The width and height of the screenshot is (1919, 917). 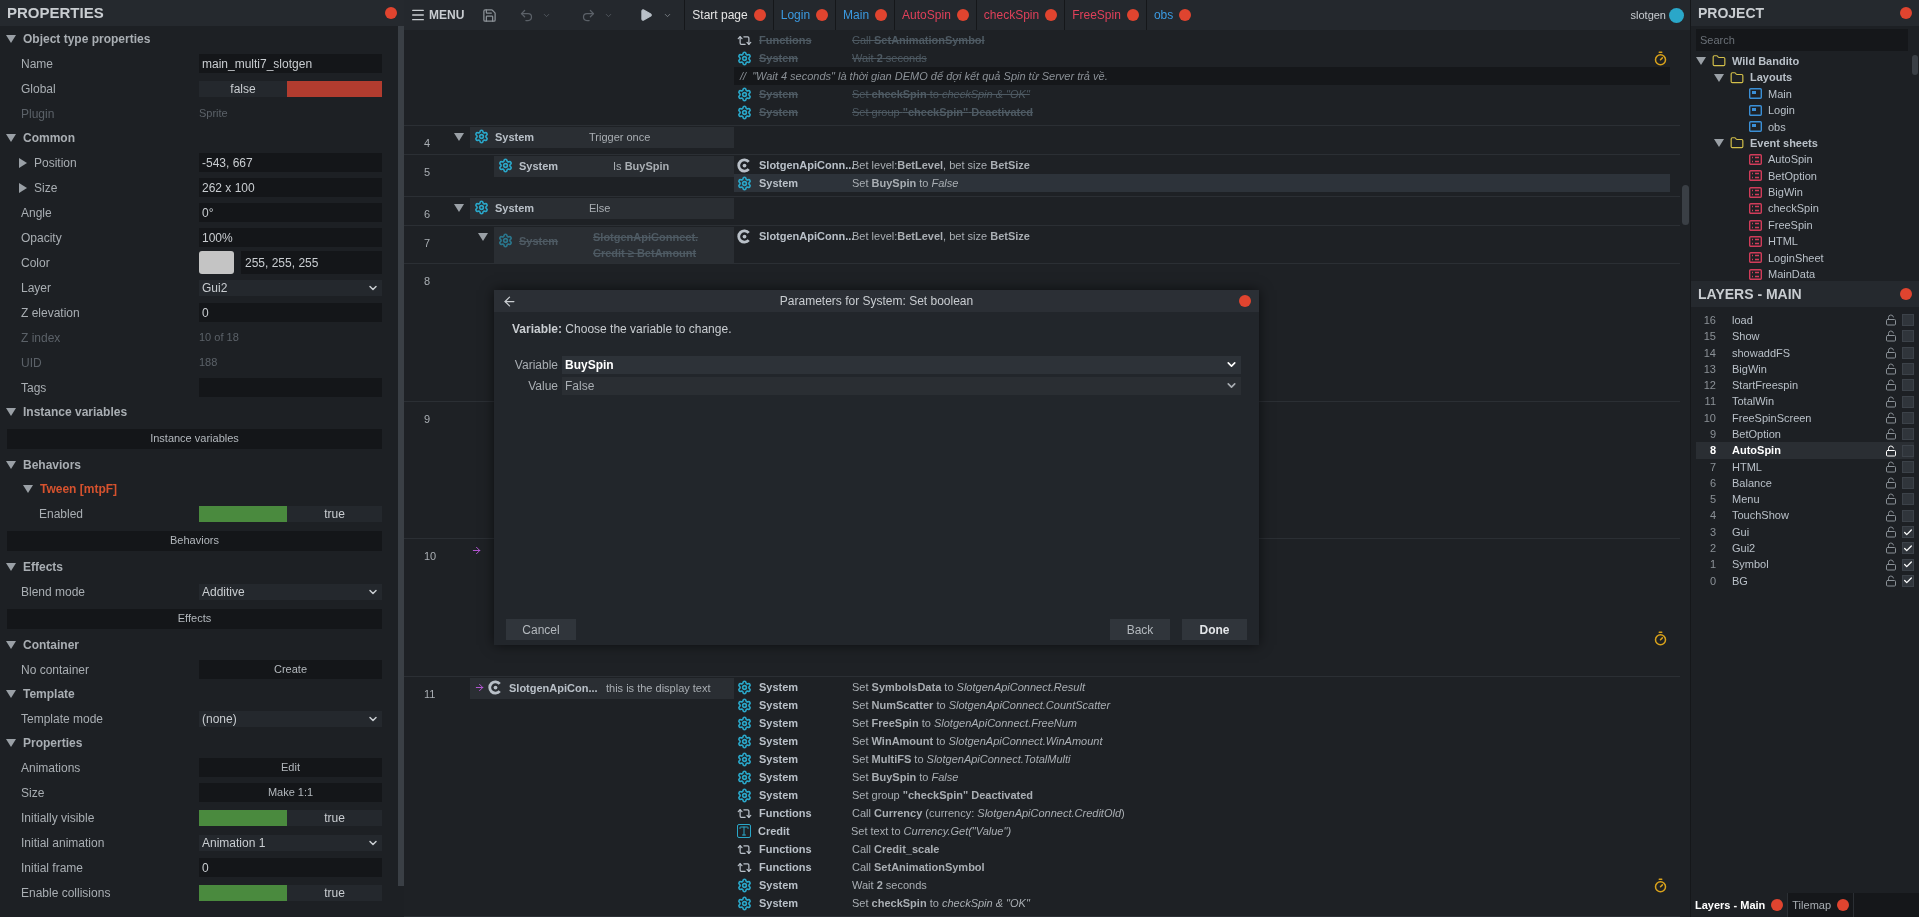 What do you see at coordinates (541, 629) in the screenshot?
I see `dialog-button: Cancel` at bounding box center [541, 629].